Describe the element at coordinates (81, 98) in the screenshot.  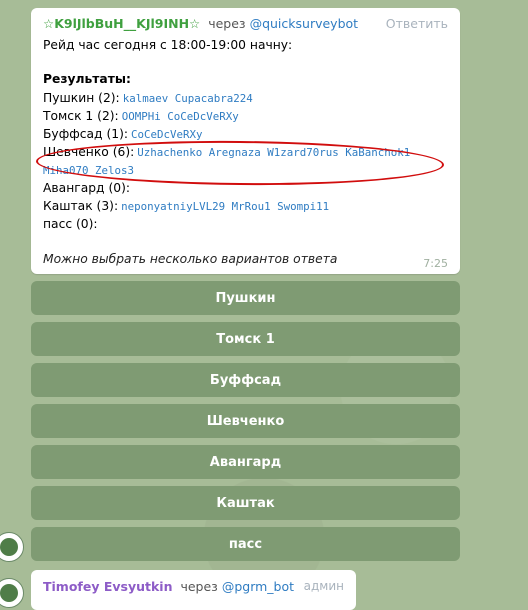
I see `result-option: Пушкин (2):` at that location.